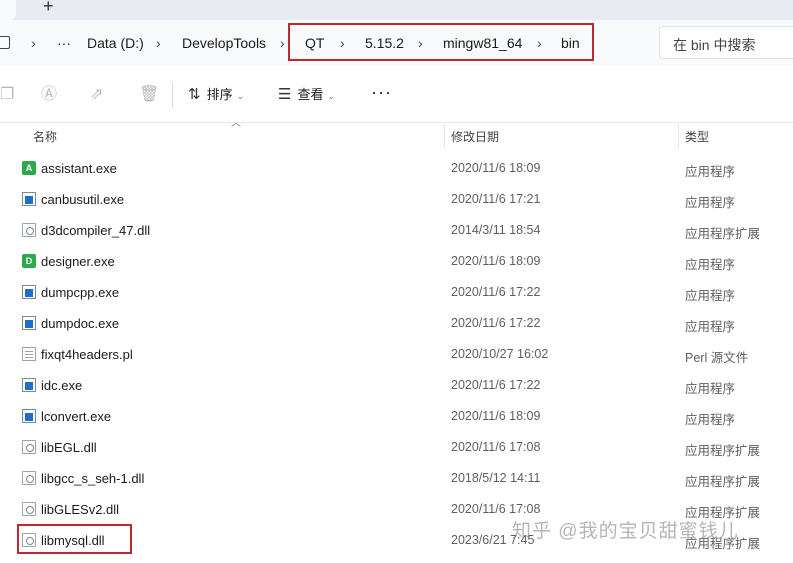 The height and width of the screenshot is (563, 793). Describe the element at coordinates (76, 416) in the screenshot. I see `file-name: lconvert.exe` at that location.